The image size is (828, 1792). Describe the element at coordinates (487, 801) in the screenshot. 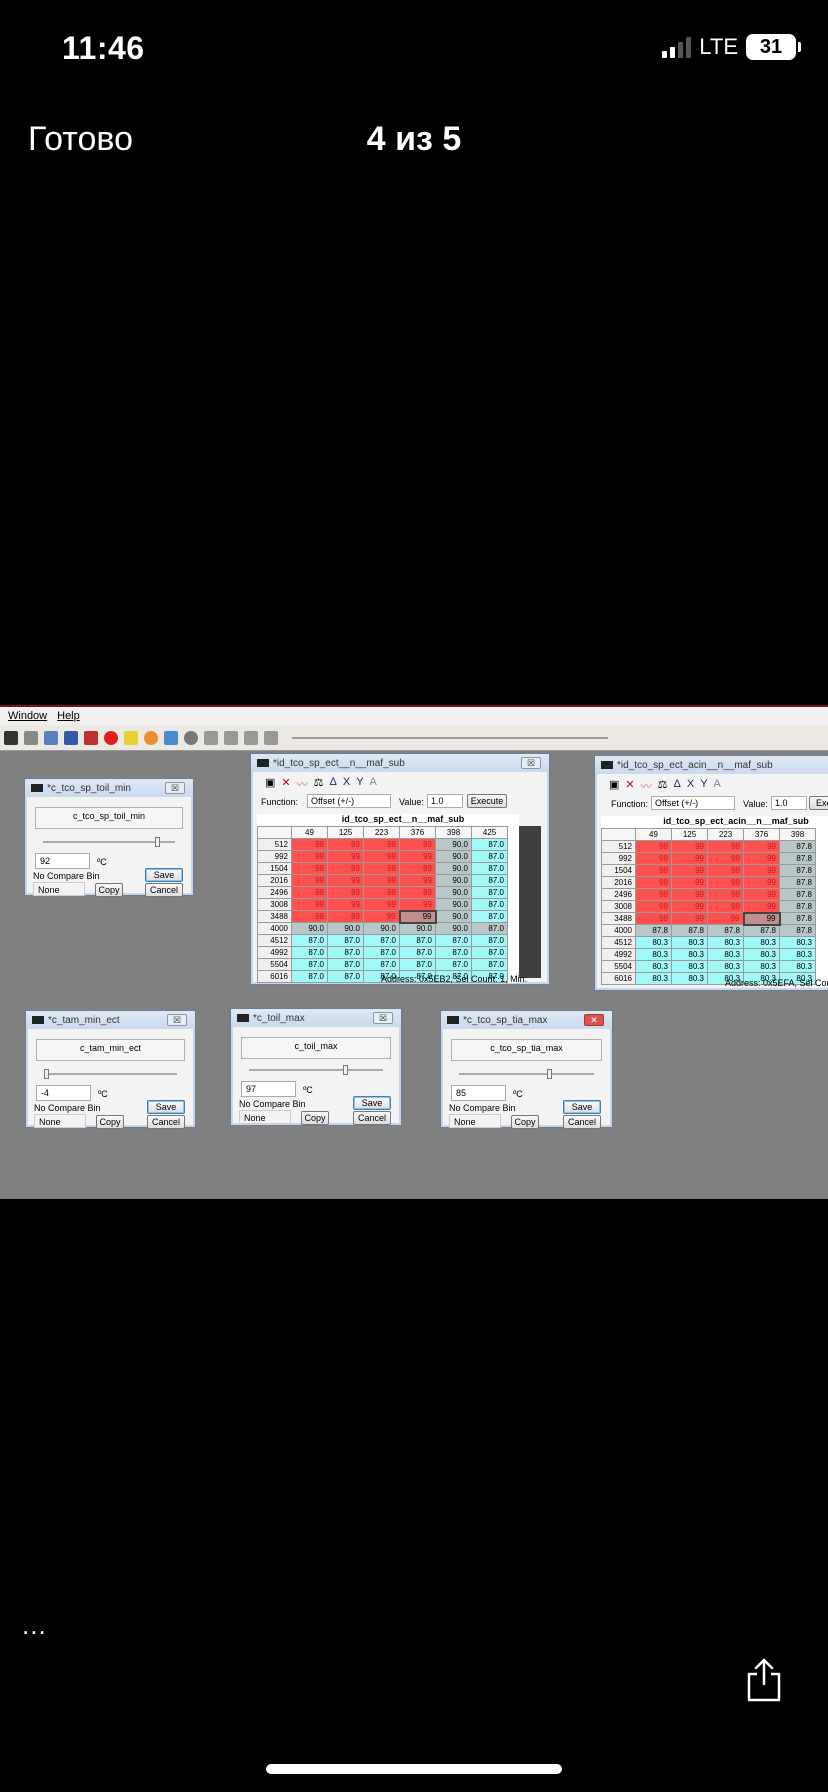

I see `execute-button: Execute` at that location.